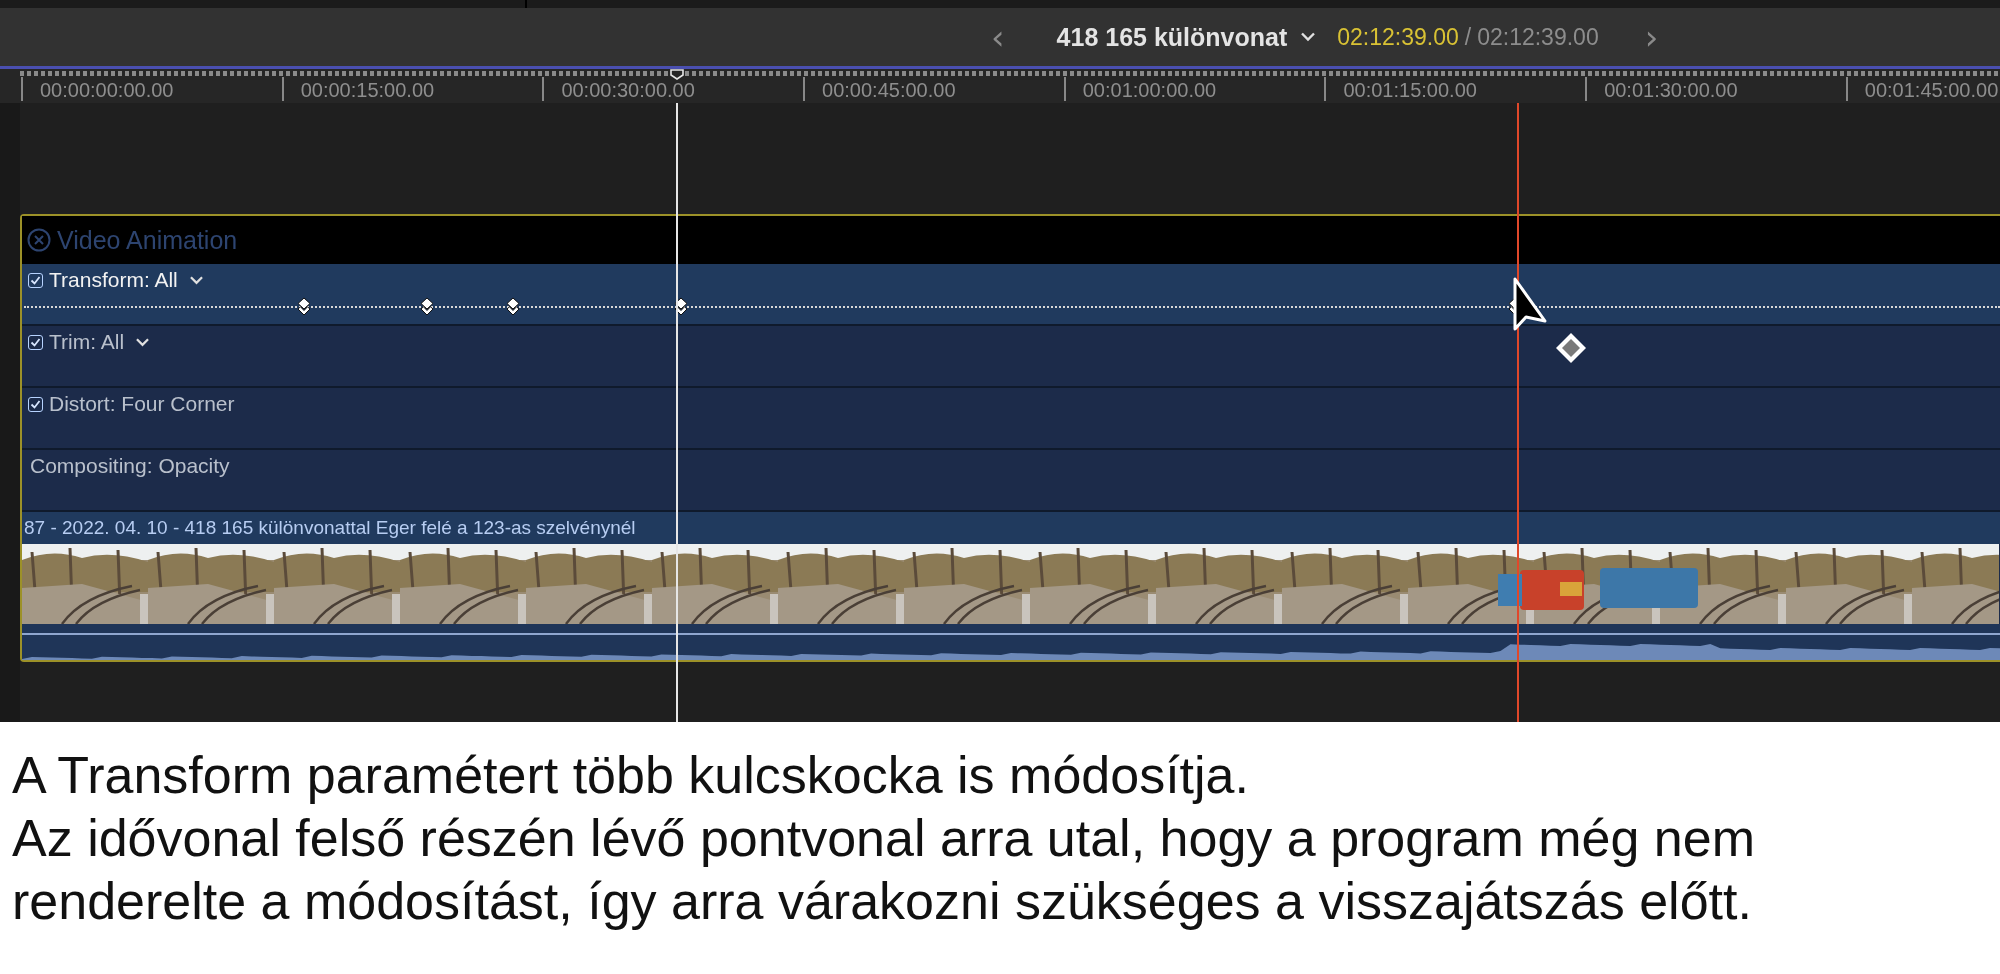 This screenshot has height=974, width=2000. I want to click on ruler-label: 00:00:00:00.00, so click(107, 90).